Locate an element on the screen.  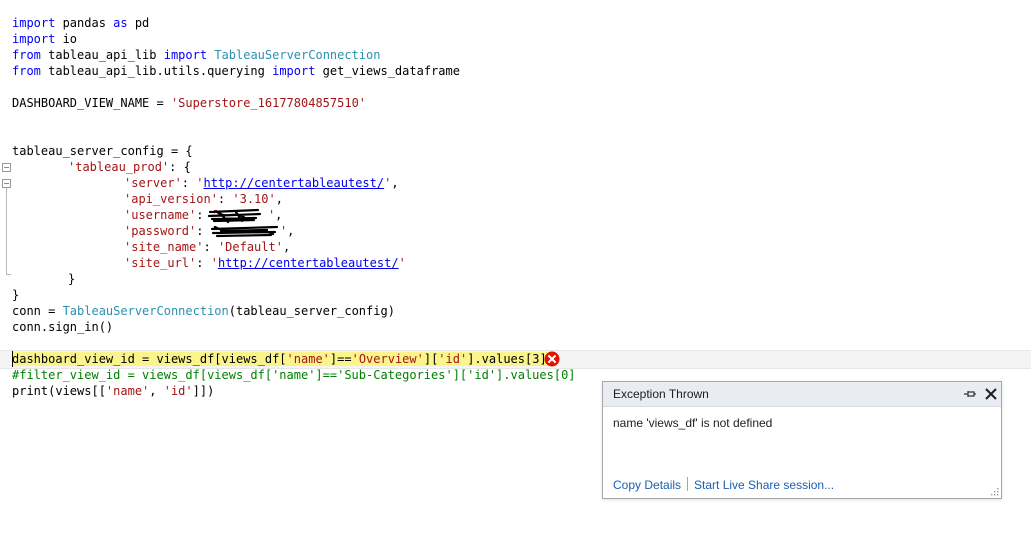
fold-guide is located at coordinates (6, 231).